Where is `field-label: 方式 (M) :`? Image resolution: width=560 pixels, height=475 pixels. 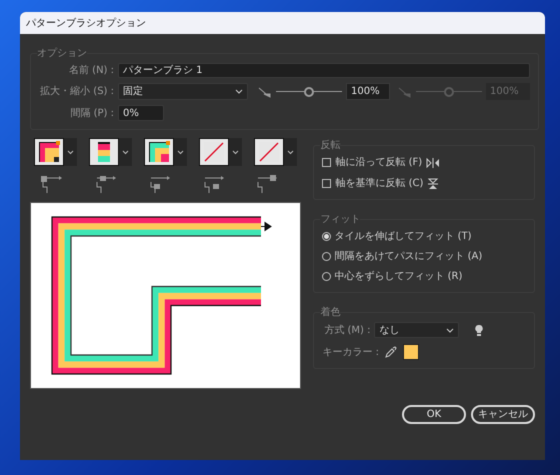
field-label: 方式 (M) : is located at coordinates (346, 331).